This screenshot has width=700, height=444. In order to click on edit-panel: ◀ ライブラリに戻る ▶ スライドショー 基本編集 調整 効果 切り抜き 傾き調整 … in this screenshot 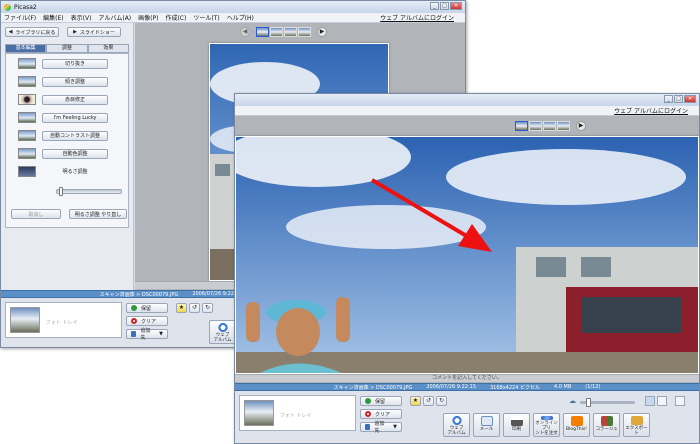, I will do `click(67, 156)`.